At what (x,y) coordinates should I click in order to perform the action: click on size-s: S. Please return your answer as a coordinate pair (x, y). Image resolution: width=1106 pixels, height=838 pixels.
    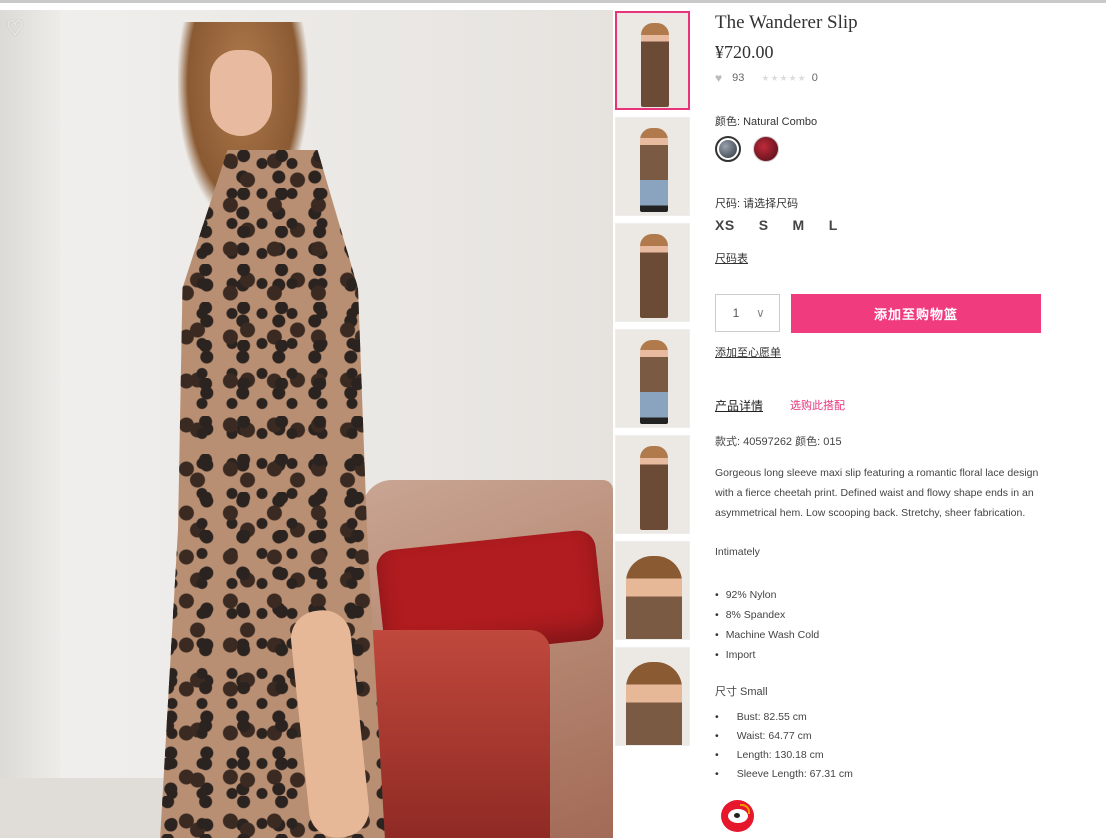
    Looking at the image, I should click on (764, 225).